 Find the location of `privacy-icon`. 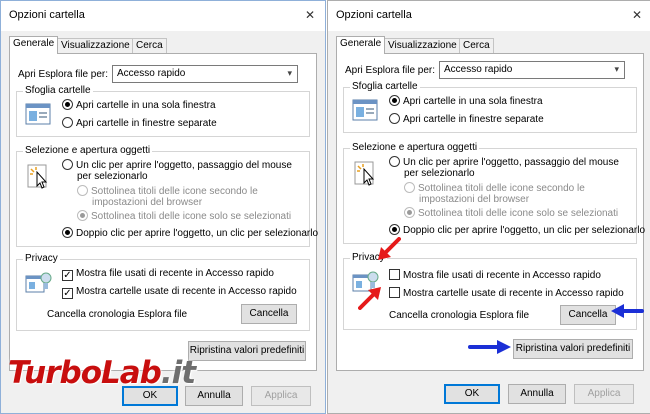

privacy-icon is located at coordinates (38, 282).